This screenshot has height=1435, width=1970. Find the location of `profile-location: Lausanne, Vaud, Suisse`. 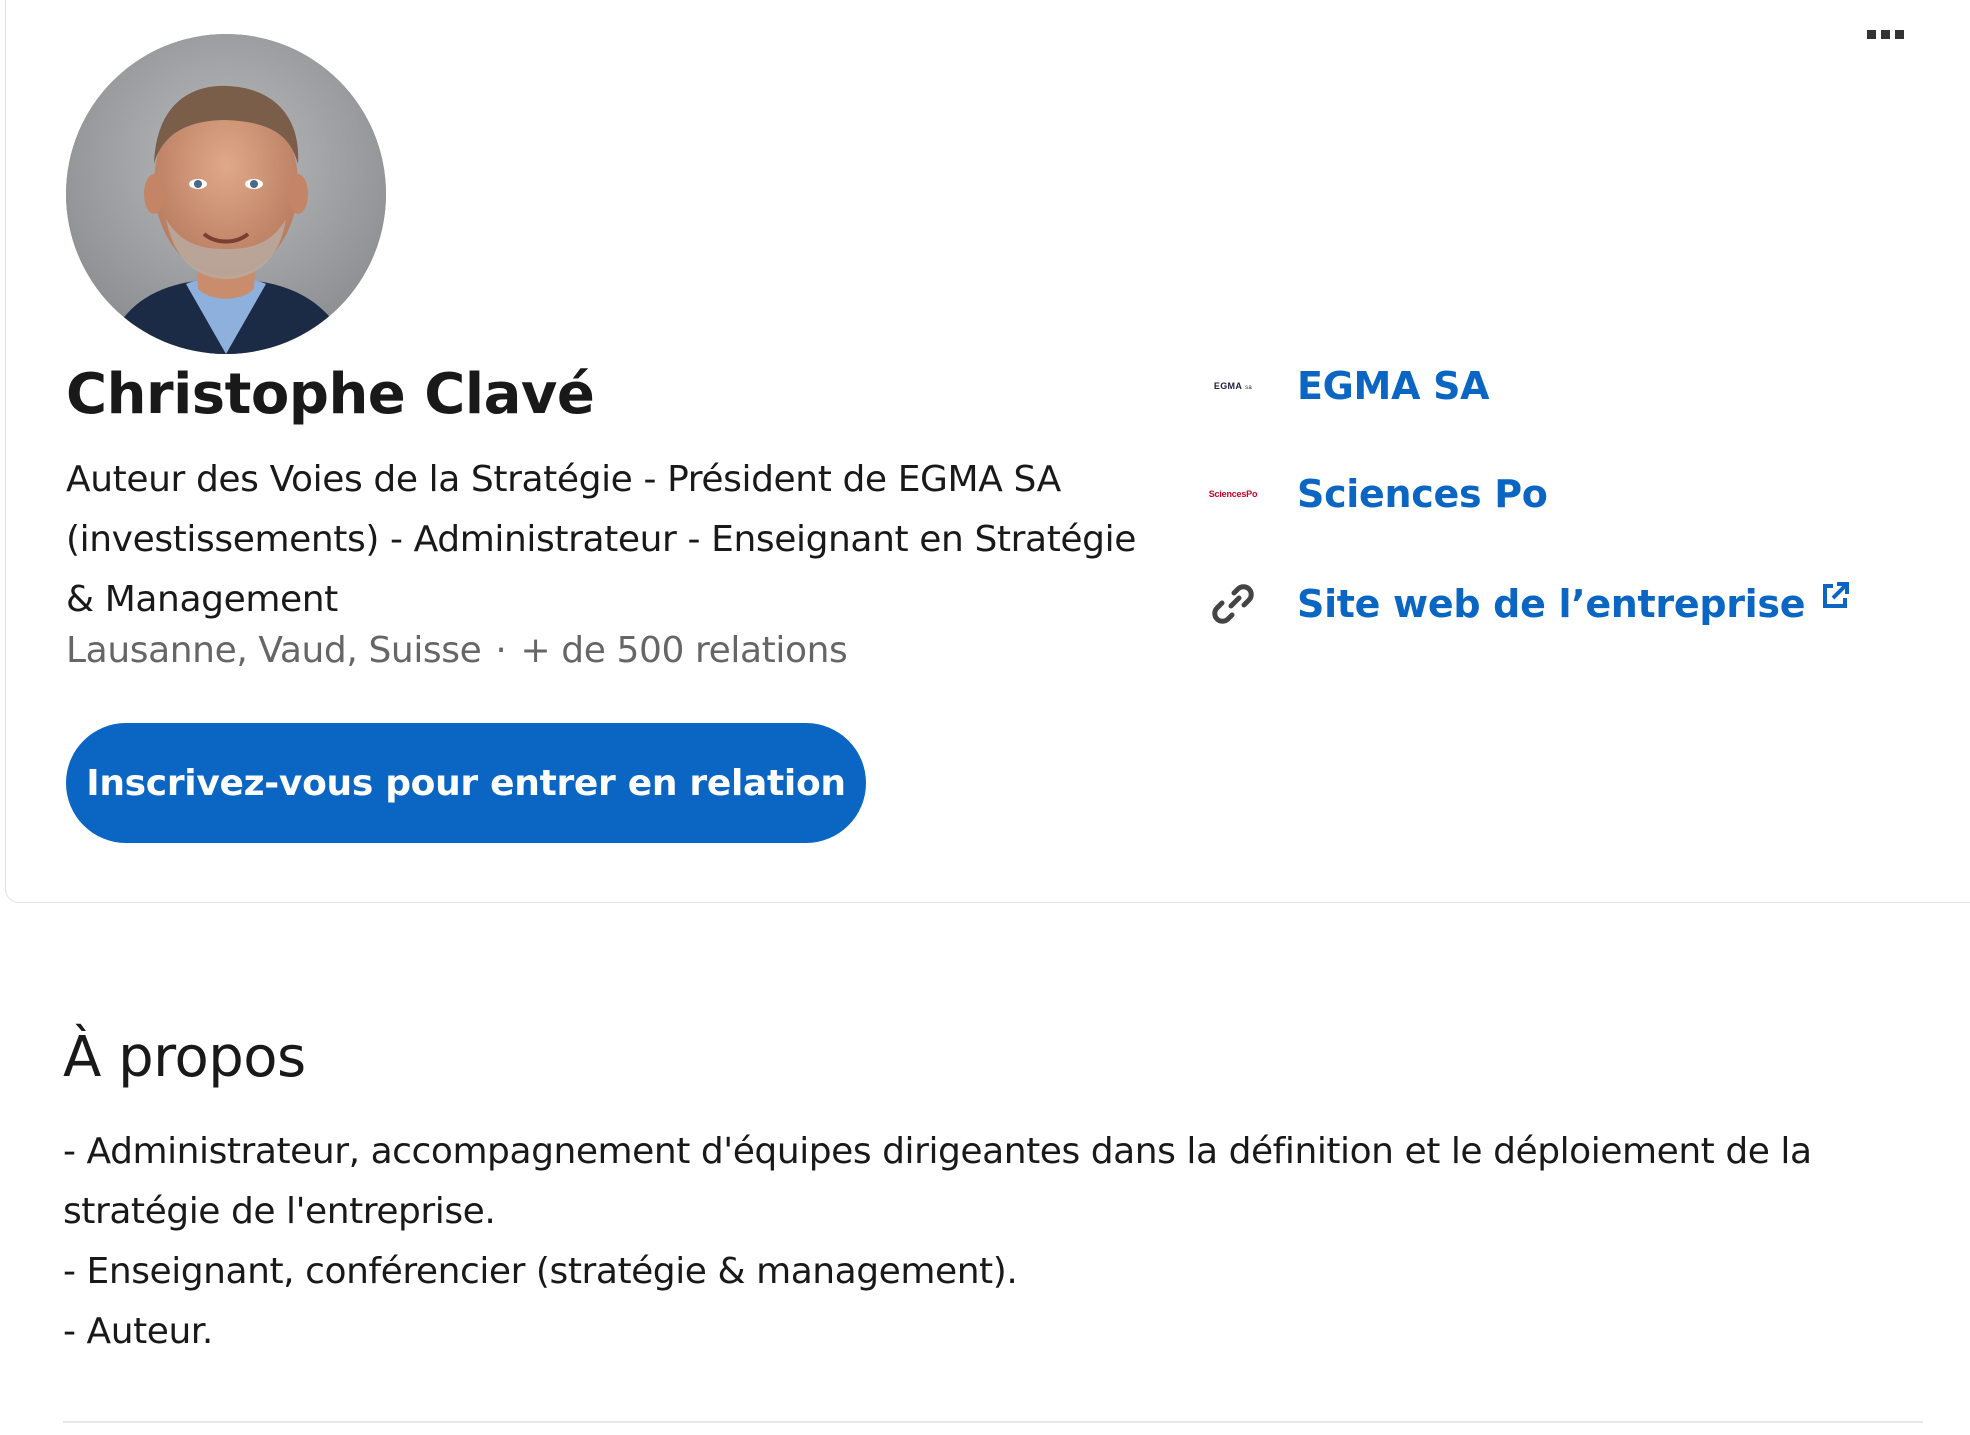

profile-location: Lausanne, Vaud, Suisse is located at coordinates (274, 650).